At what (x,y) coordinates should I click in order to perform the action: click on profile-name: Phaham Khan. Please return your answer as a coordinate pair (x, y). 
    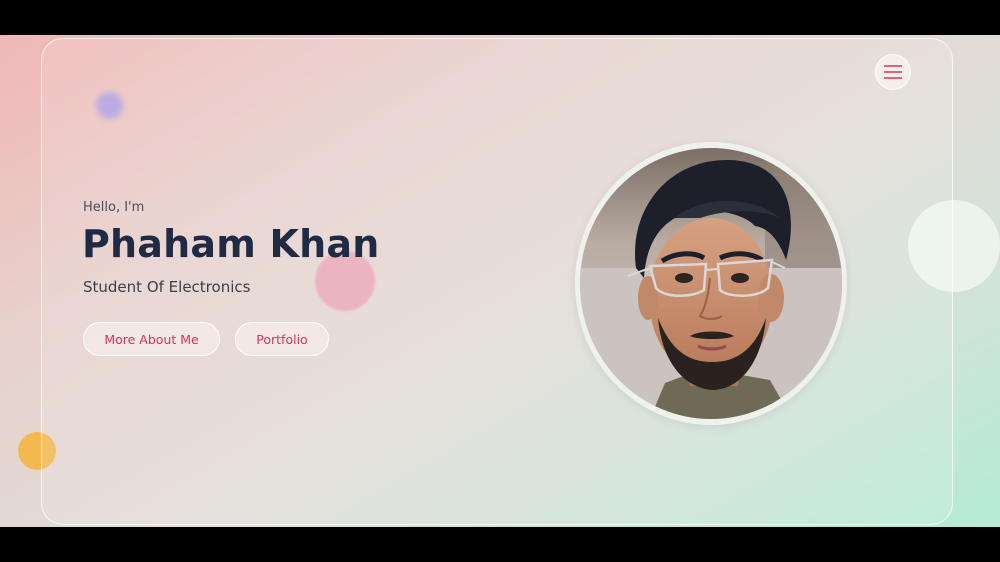
    Looking at the image, I should click on (231, 244).